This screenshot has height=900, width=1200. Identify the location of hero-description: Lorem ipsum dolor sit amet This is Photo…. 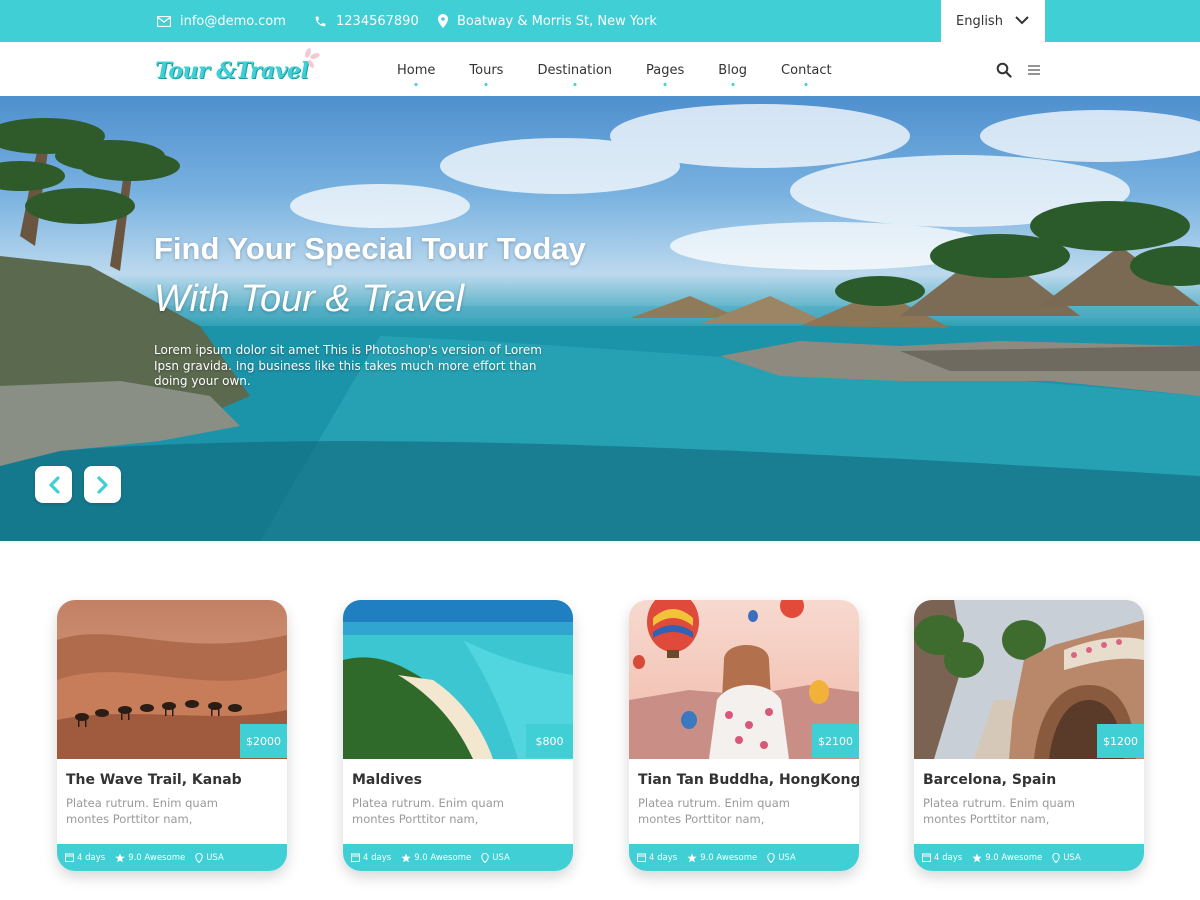
(348, 365).